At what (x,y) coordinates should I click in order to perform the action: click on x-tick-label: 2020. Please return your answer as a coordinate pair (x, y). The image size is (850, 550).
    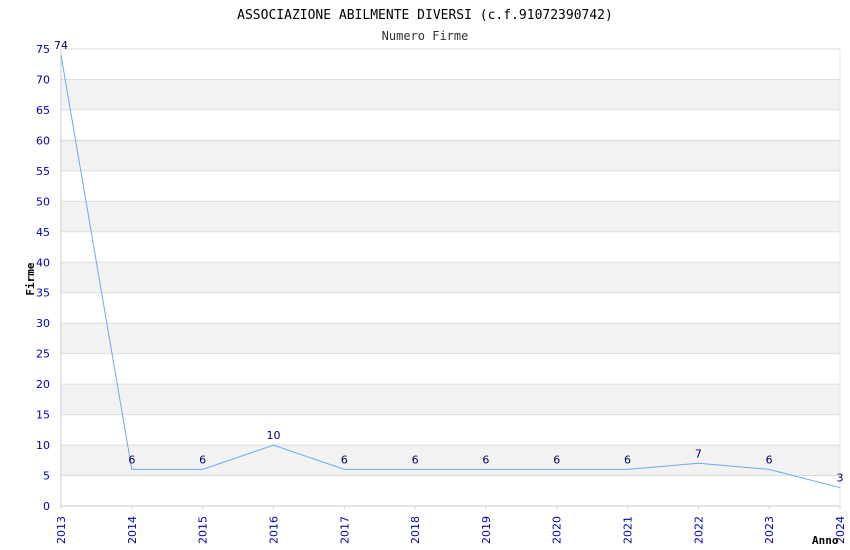
    Looking at the image, I should click on (557, 530).